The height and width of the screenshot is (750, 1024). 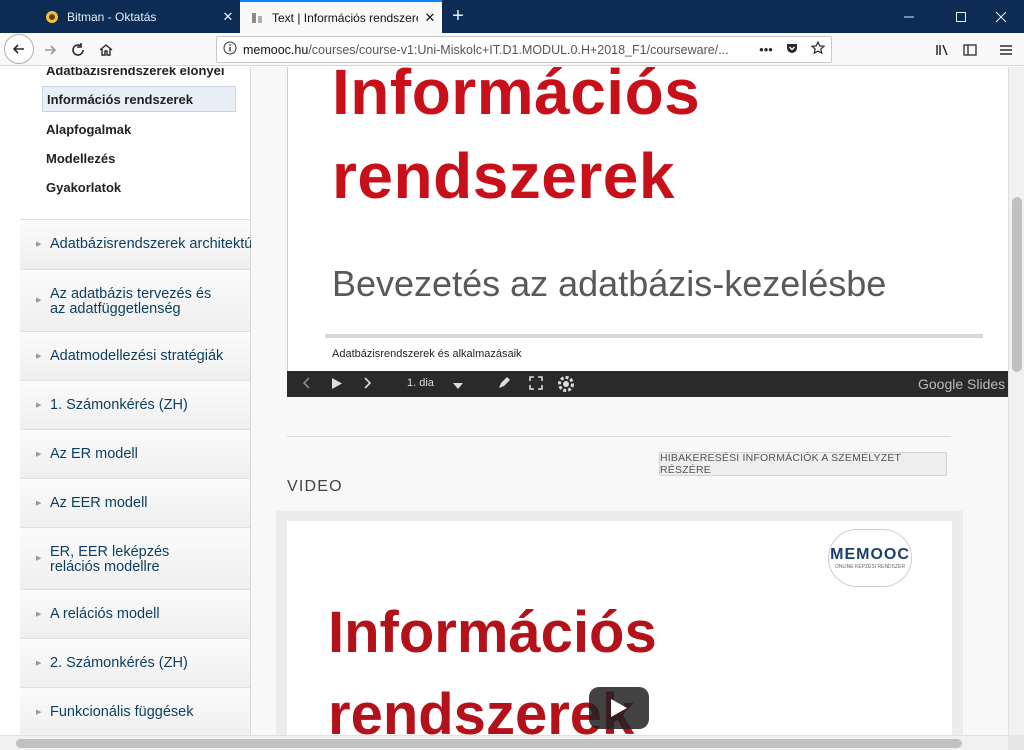 What do you see at coordinates (458, 386) in the screenshot?
I see `chevron-down-icon` at bounding box center [458, 386].